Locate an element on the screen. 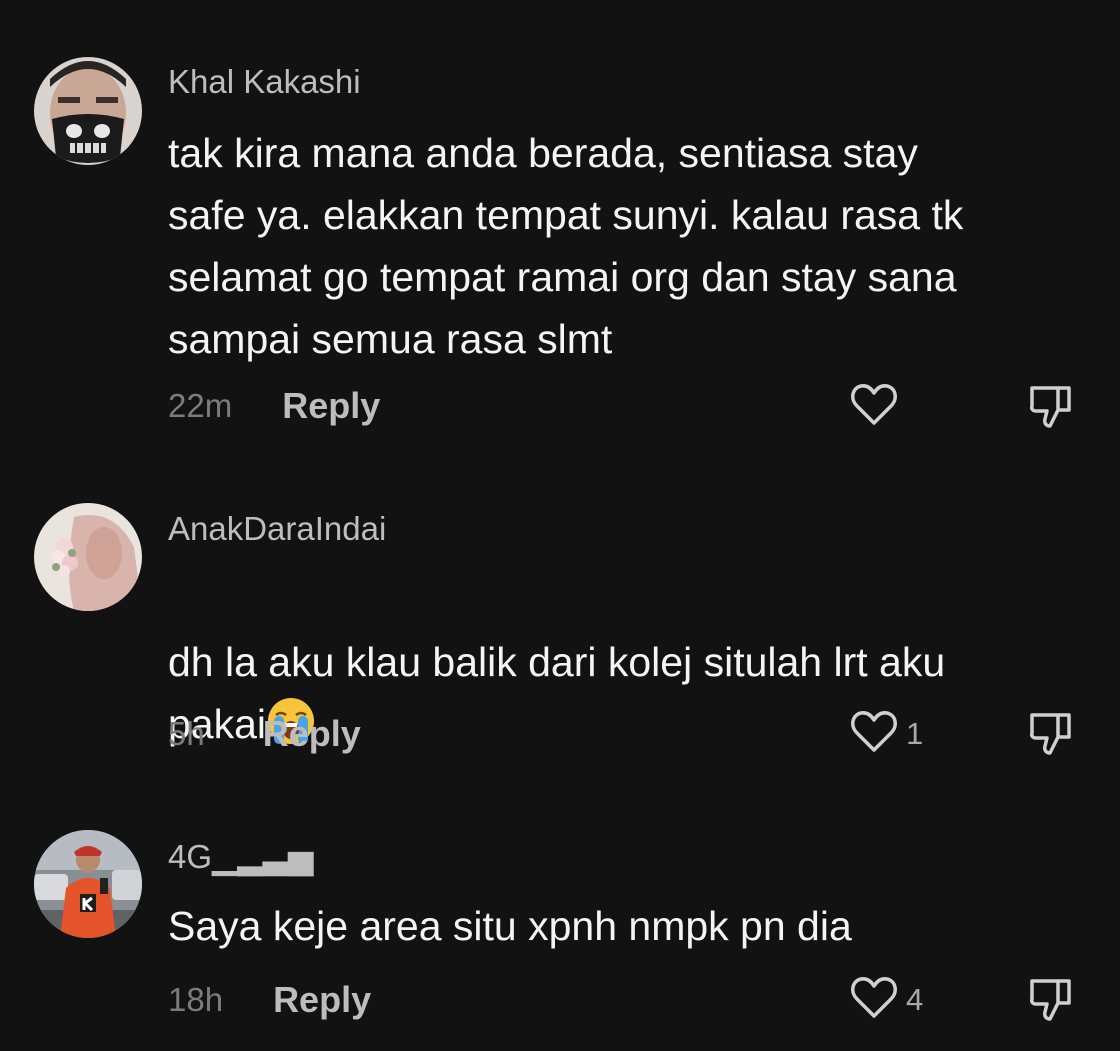 Image resolution: width=1120 pixels, height=1051 pixels. like-button is located at coordinates (878, 407).